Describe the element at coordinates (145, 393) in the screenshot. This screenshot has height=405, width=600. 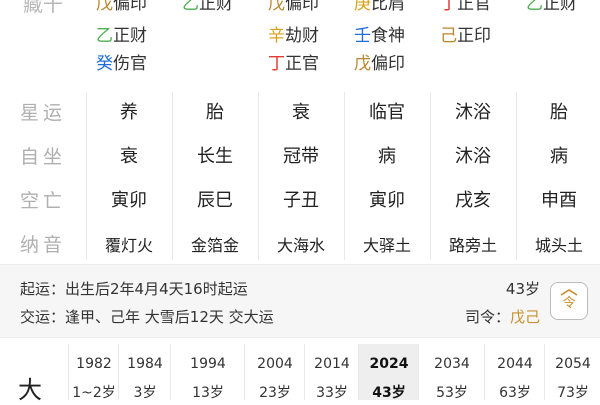
I see `dayun-age: 3岁` at that location.